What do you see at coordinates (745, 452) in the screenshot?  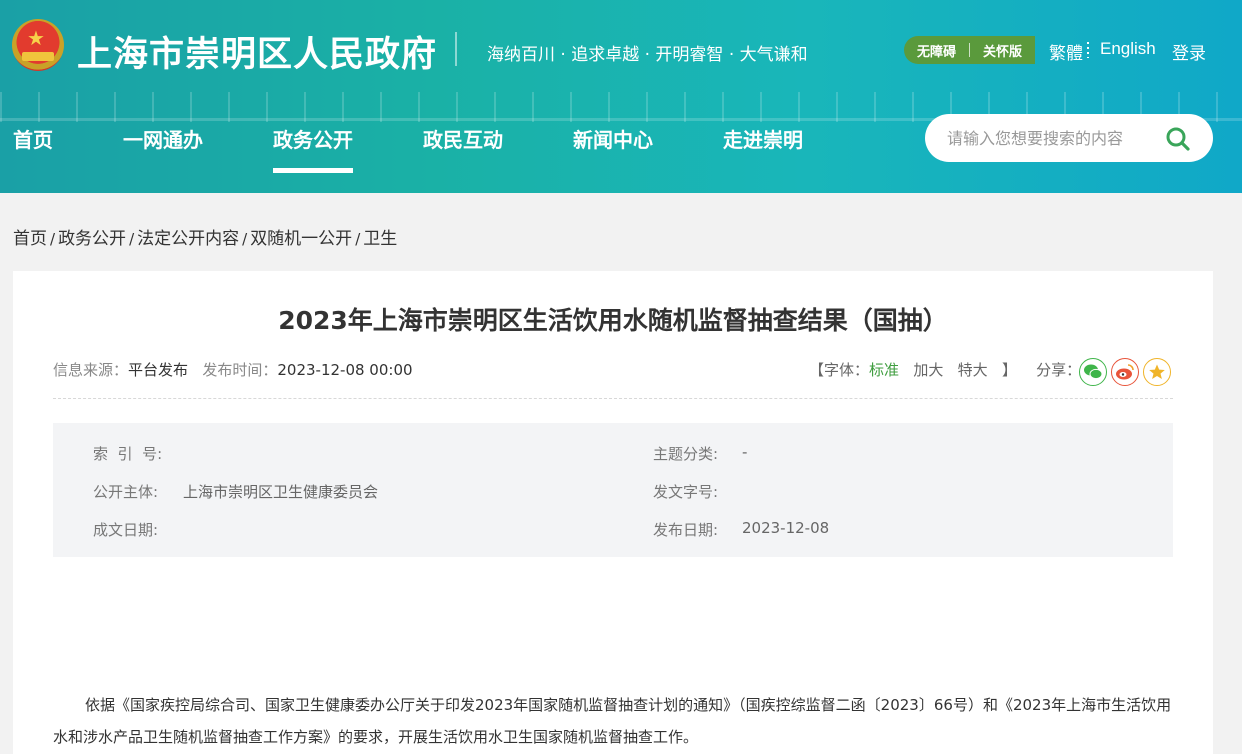 I see `topic-value: -` at bounding box center [745, 452].